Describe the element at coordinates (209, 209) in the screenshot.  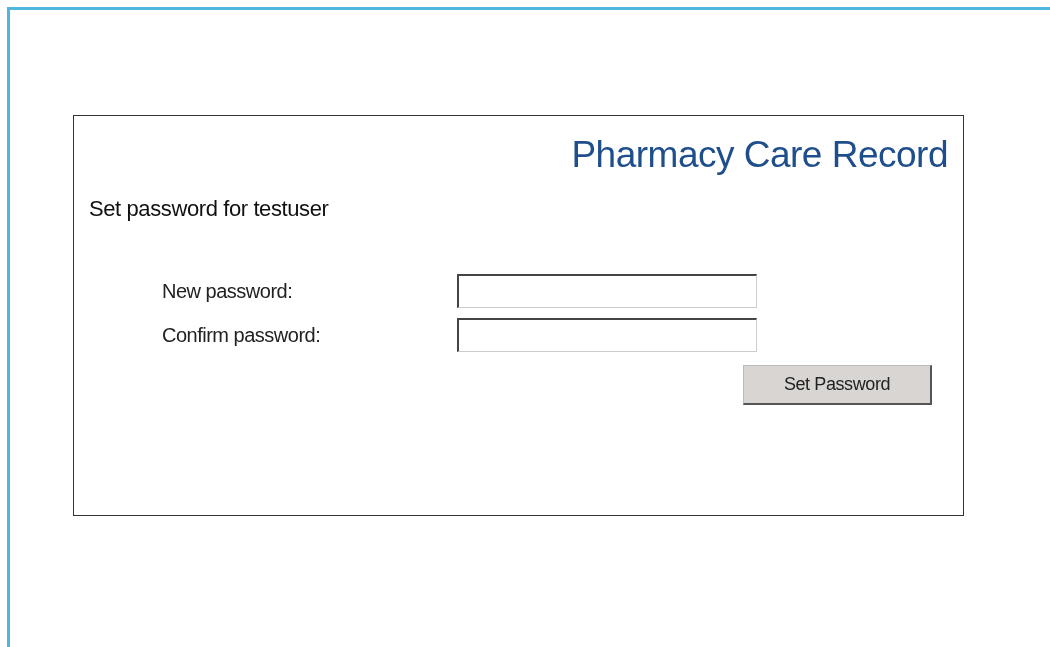
I see `form-heading: Set password for testuser` at that location.